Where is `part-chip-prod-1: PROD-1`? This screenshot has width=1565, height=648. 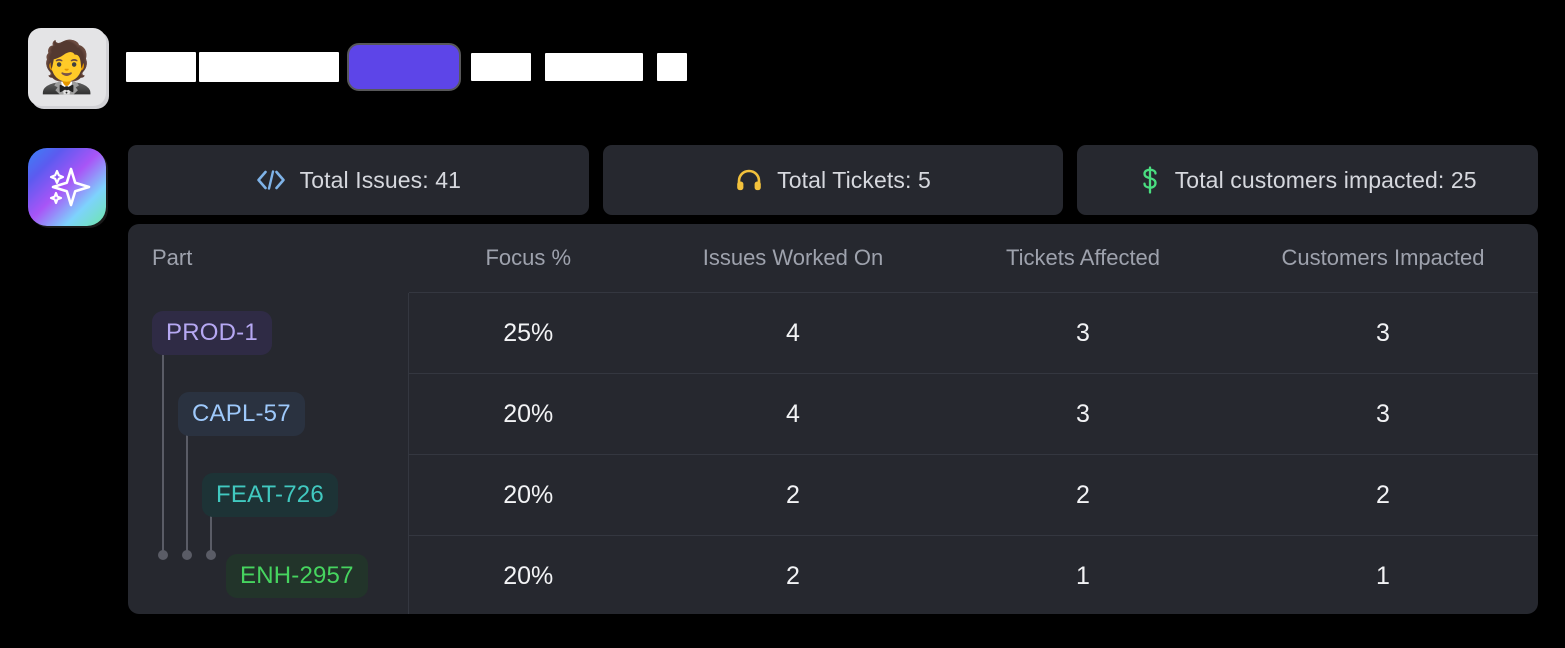
part-chip-prod-1: PROD-1 is located at coordinates (212, 333).